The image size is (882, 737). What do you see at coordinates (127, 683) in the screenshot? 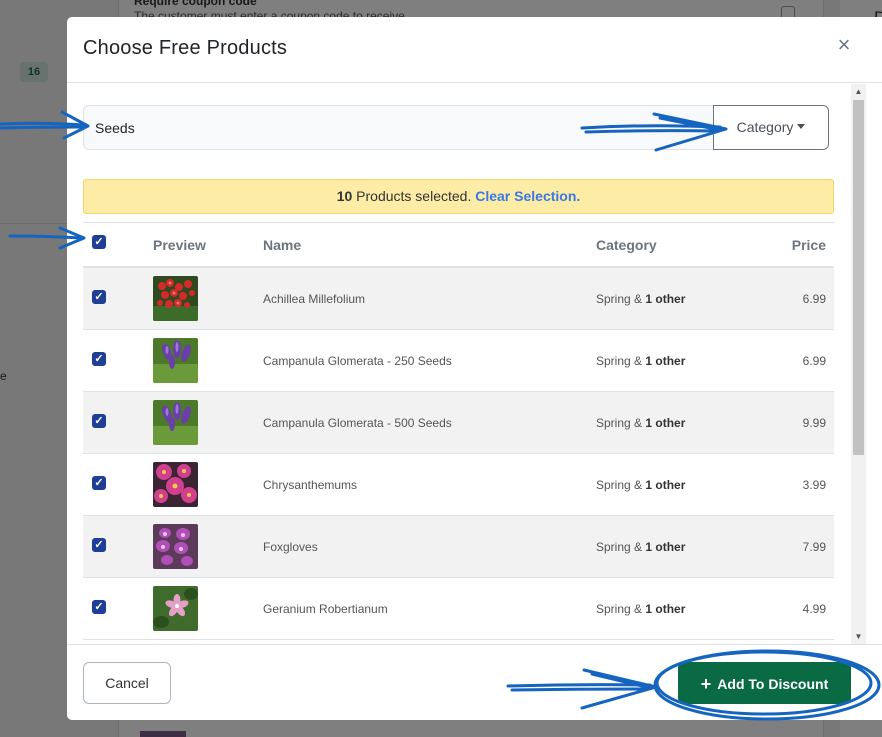
I see `cancel-button: Cancel` at bounding box center [127, 683].